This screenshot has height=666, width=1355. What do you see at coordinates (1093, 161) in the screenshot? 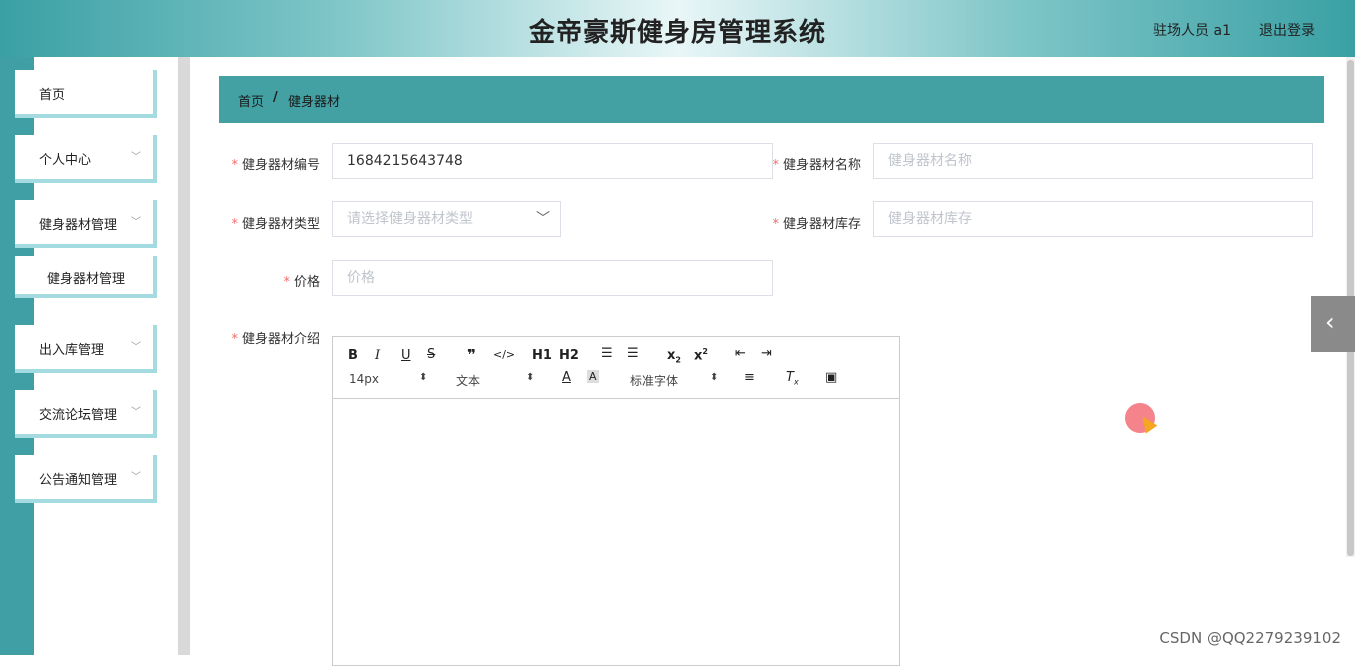
I see `name-input: 健身器材名称` at bounding box center [1093, 161].